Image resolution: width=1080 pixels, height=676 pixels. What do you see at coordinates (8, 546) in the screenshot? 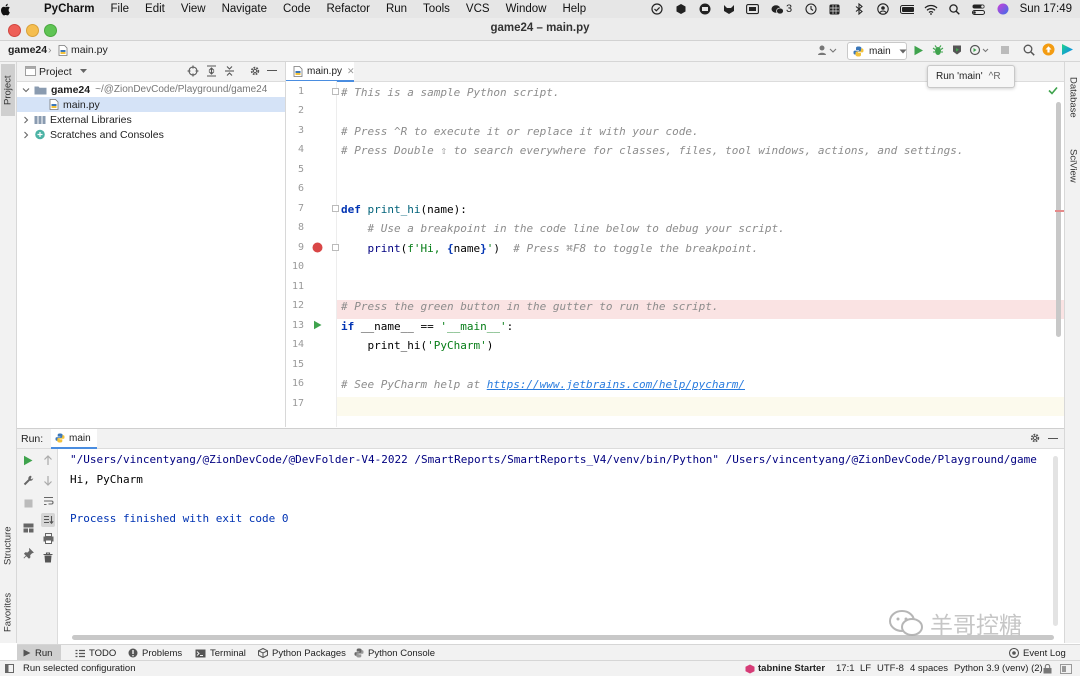
I see `structure-side-tab: Structure` at bounding box center [8, 546].